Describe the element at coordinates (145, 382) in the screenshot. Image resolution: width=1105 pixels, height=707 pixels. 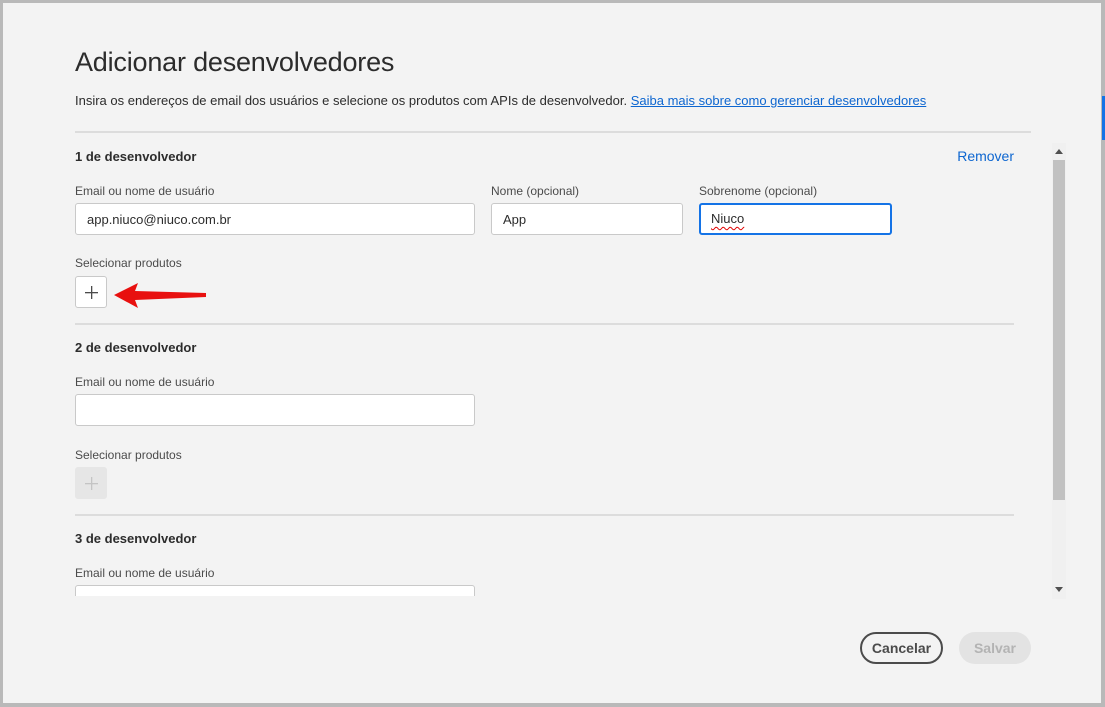
I see `developer-2-email-label: Email ou nome de usuário` at that location.